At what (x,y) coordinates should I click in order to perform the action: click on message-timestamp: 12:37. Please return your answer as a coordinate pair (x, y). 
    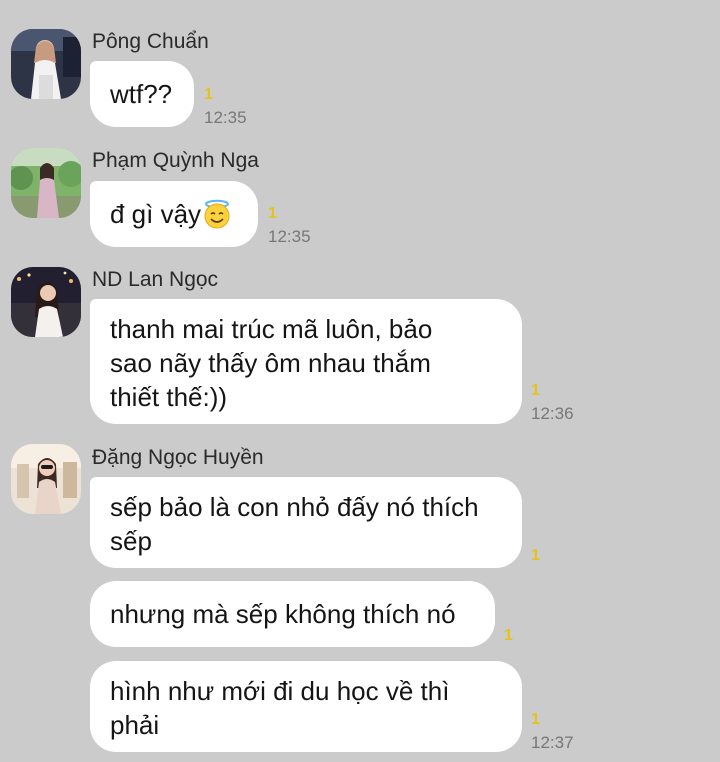
    Looking at the image, I should click on (552, 742).